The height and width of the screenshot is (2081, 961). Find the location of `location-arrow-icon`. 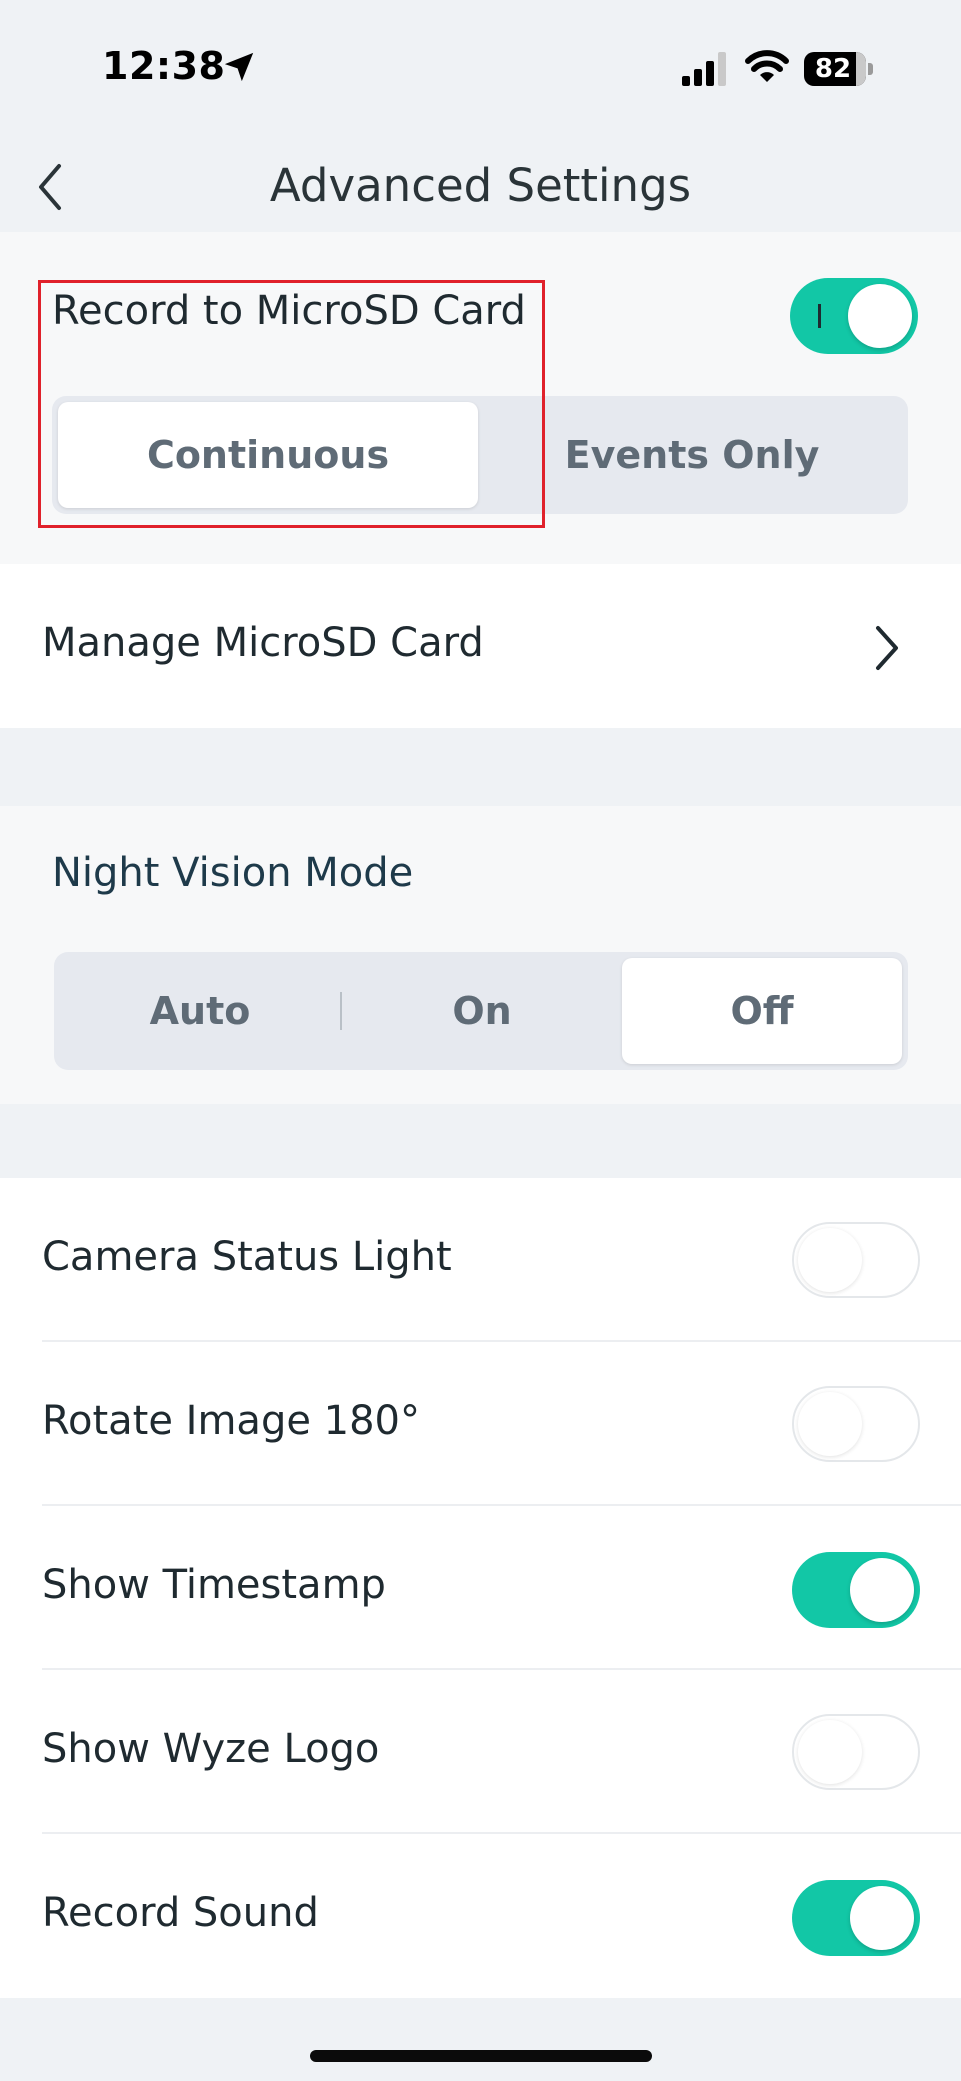

location-arrow-icon is located at coordinates (239, 67).